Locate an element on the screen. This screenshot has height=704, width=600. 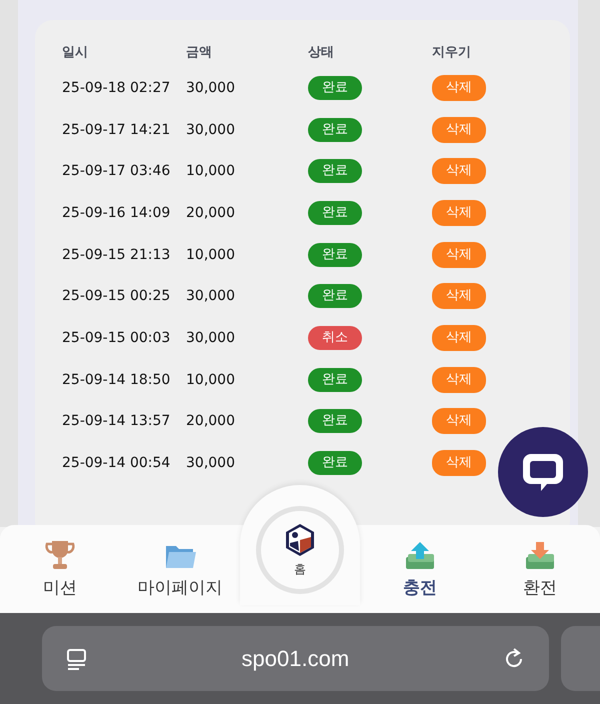
money-down-icon is located at coordinates (540, 556).